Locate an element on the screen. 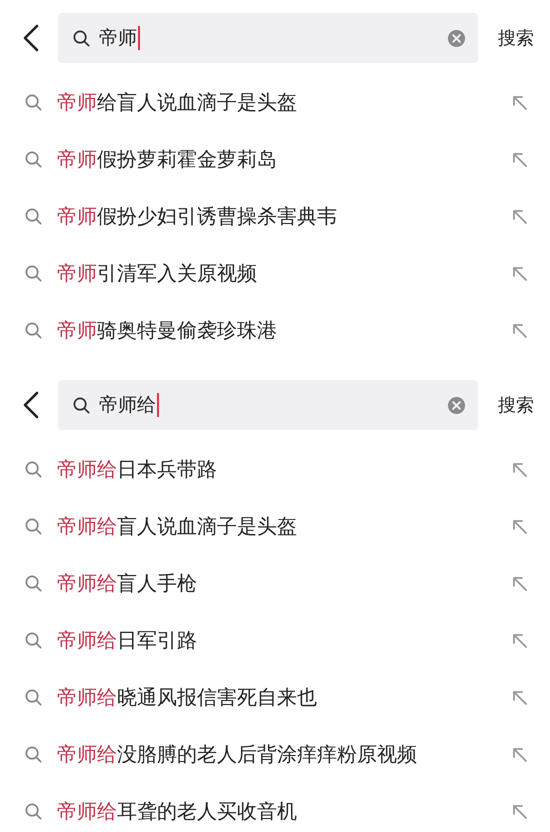 The height and width of the screenshot is (832, 550). suggestion-text: 帝师给日本兵带路 is located at coordinates (283, 469).